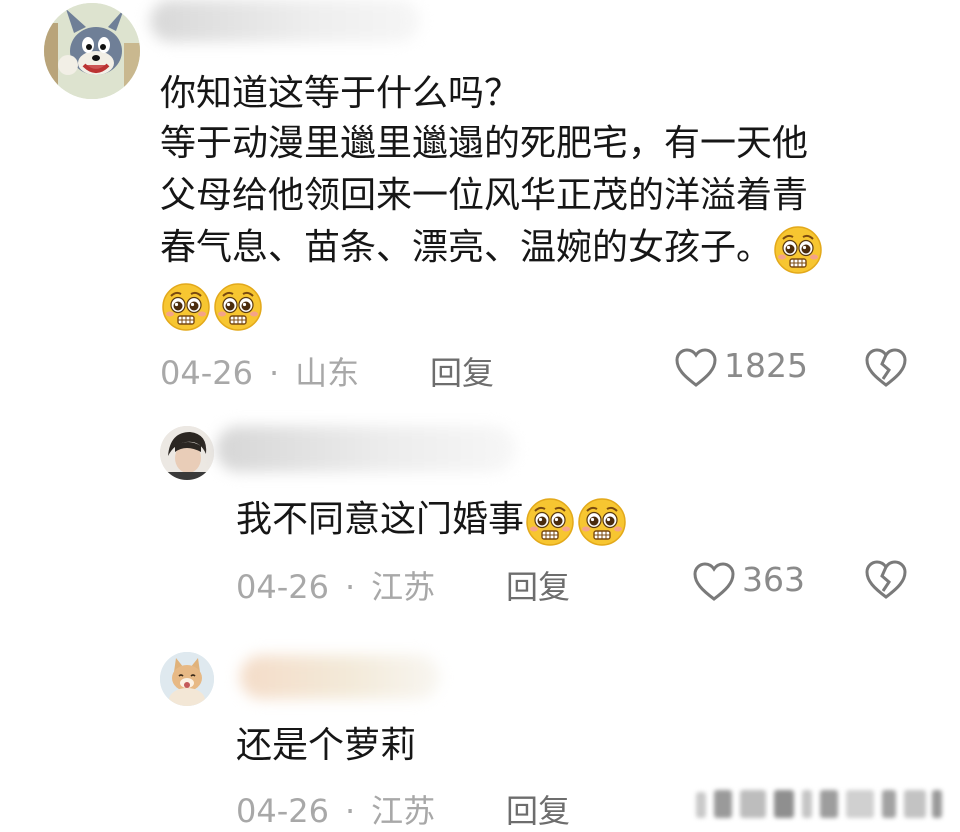 The height and width of the screenshot is (832, 960). Describe the element at coordinates (766, 365) in the screenshot. I see `like-count: 1825` at that location.